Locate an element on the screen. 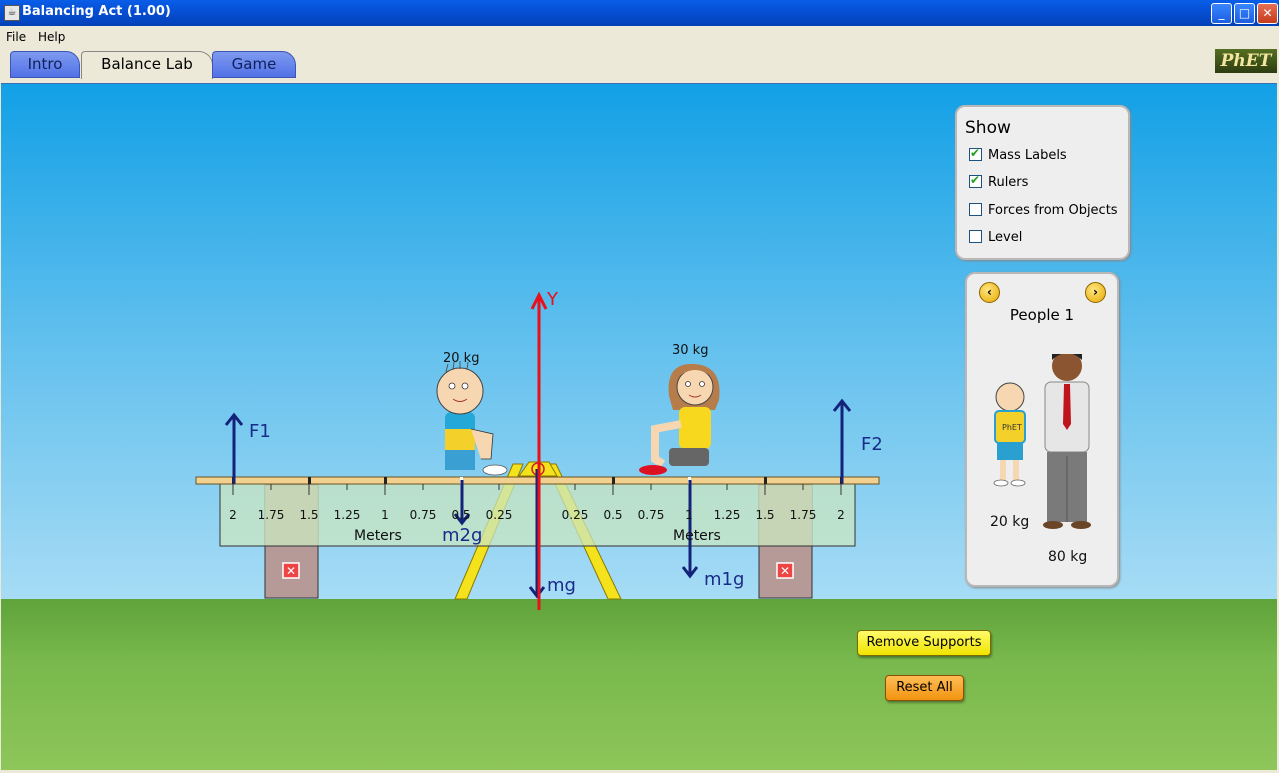 The width and height of the screenshot is (1279, 773). checkbox-label: Mass Labels is located at coordinates (1027, 155).